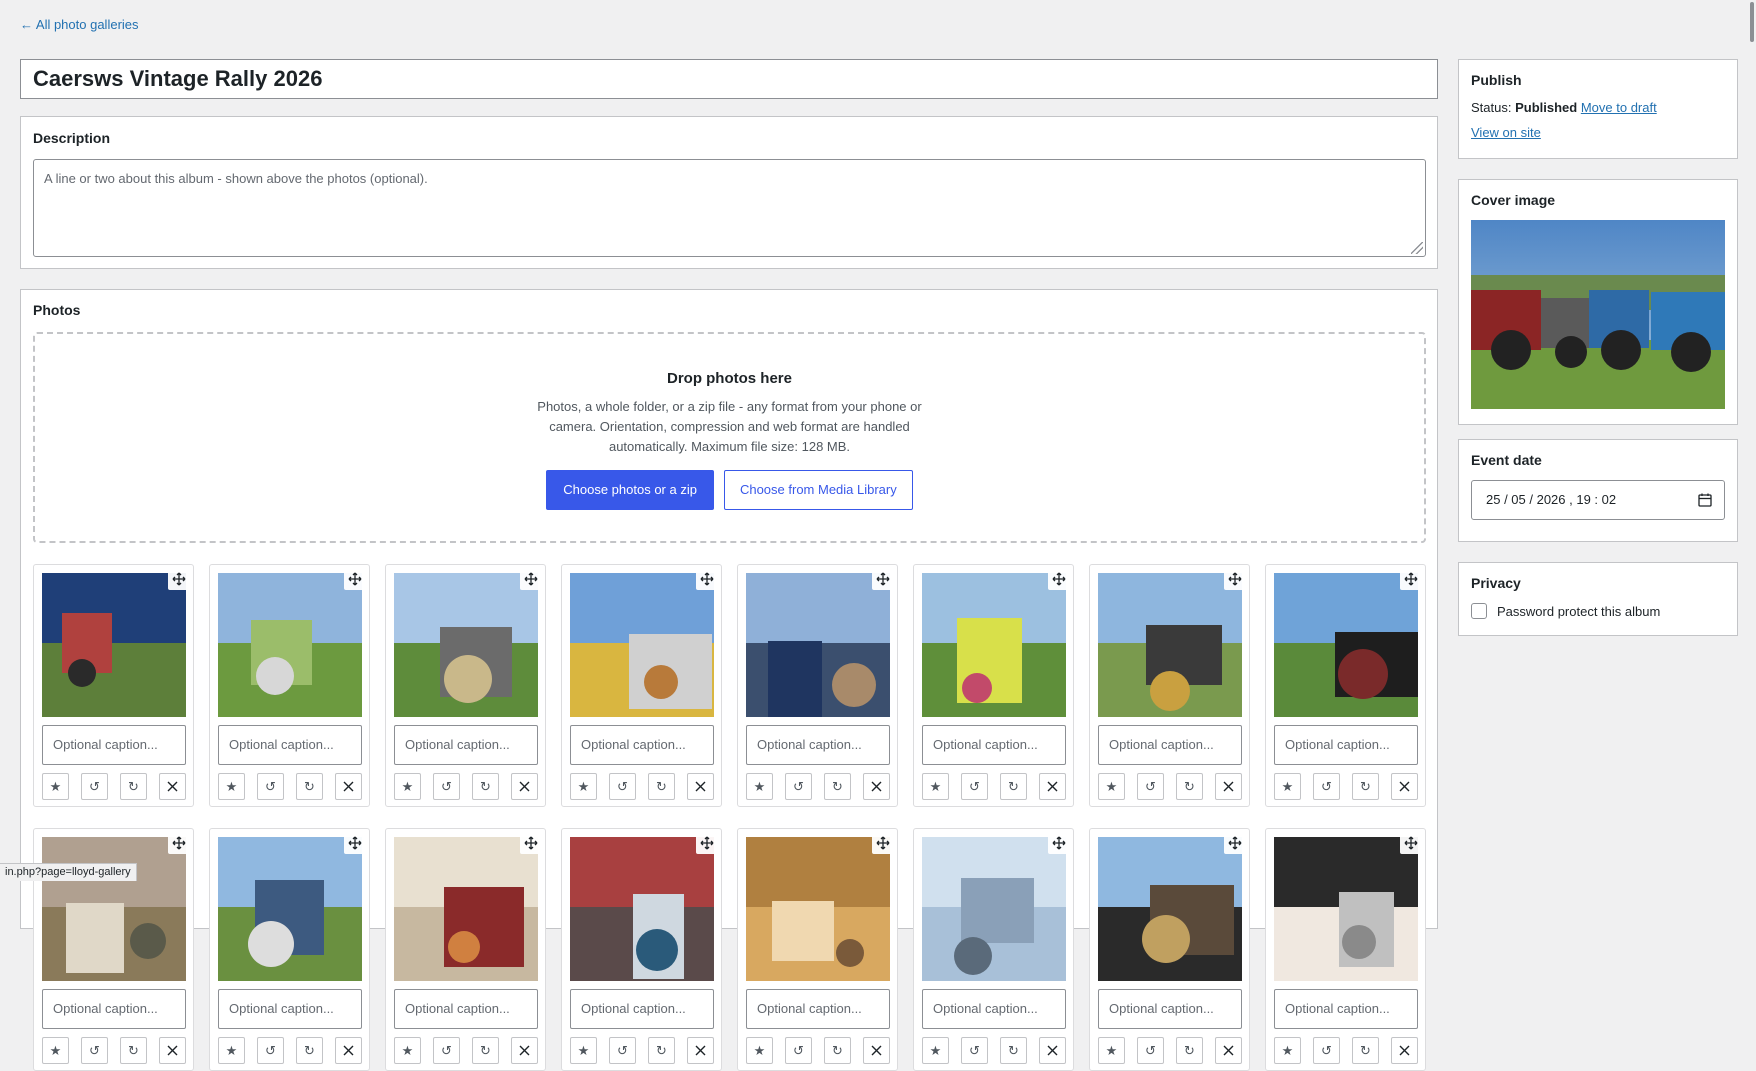 The image size is (1756, 1071). Describe the element at coordinates (1598, 500) in the screenshot. I see `event-date-input: 25 / 05 / 2026 , 19 : 02` at that location.